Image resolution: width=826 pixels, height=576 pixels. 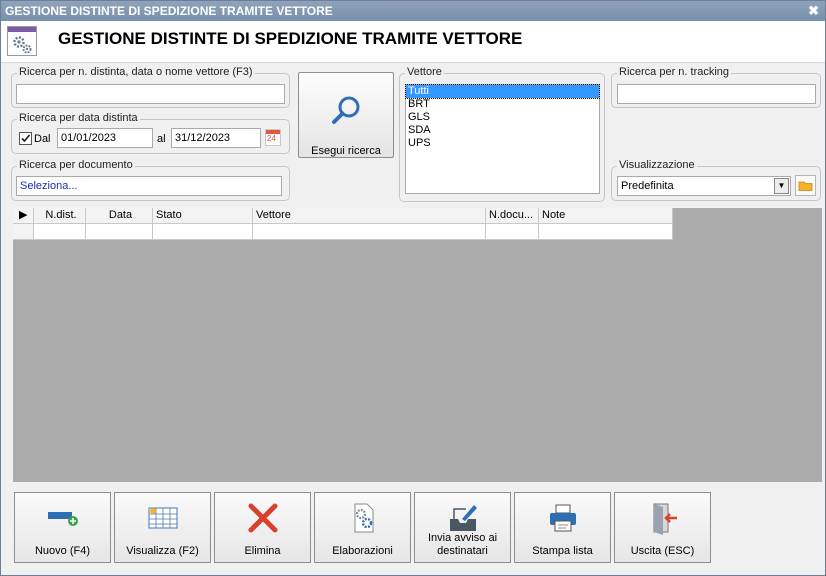 What do you see at coordinates (662, 551) in the screenshot?
I see `exit-button-label: Uscita (ESC)` at bounding box center [662, 551].